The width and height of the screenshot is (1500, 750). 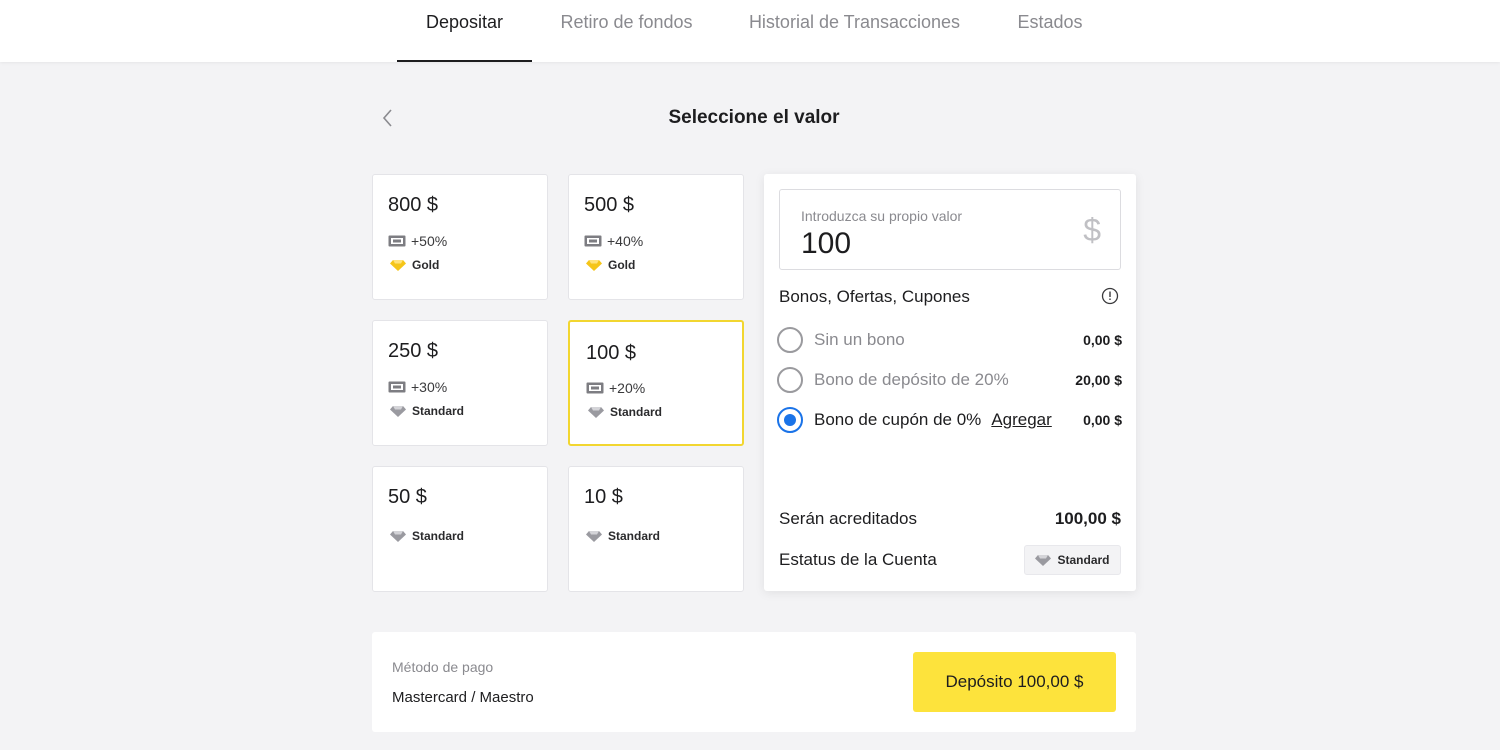 What do you see at coordinates (611, 353) in the screenshot?
I see `card-amount: 100 $` at bounding box center [611, 353].